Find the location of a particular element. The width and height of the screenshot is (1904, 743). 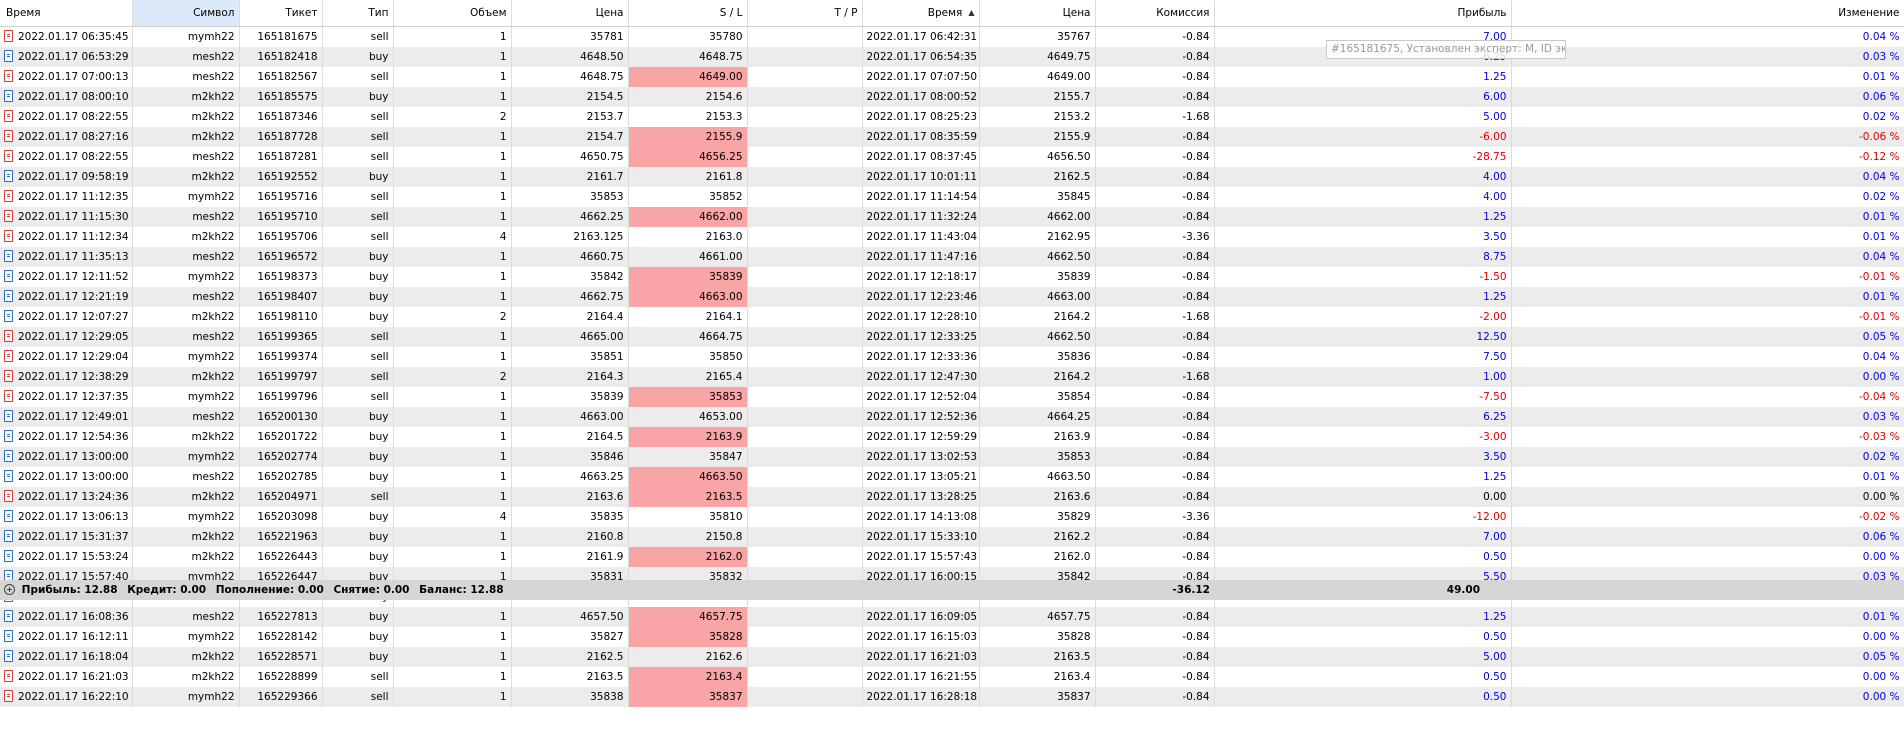

row-ticket: 165202774 is located at coordinates (281, 456).